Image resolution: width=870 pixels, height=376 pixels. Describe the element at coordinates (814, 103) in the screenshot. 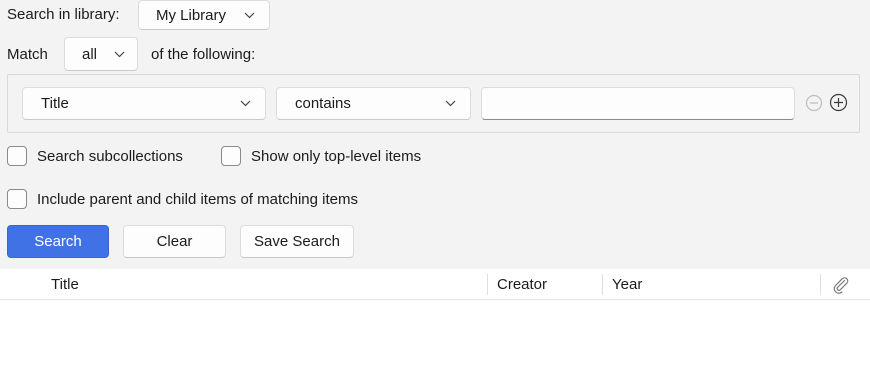

I see `remove-condition-icon` at that location.